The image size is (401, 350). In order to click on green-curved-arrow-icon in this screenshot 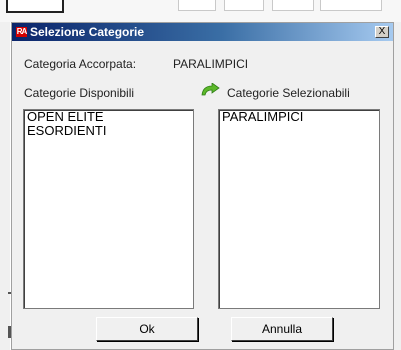, I will do `click(210, 90)`.